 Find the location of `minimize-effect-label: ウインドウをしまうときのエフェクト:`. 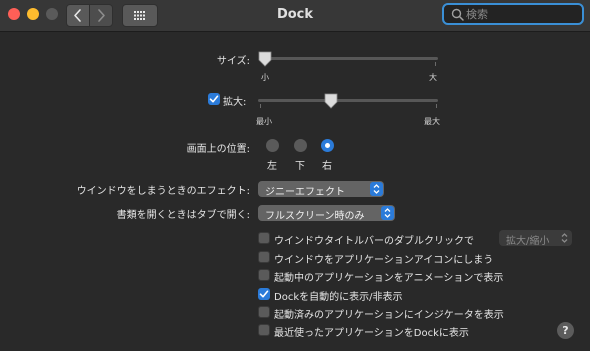

minimize-effect-label: ウインドウをしまうときのエフェクト: is located at coordinates (163, 191).